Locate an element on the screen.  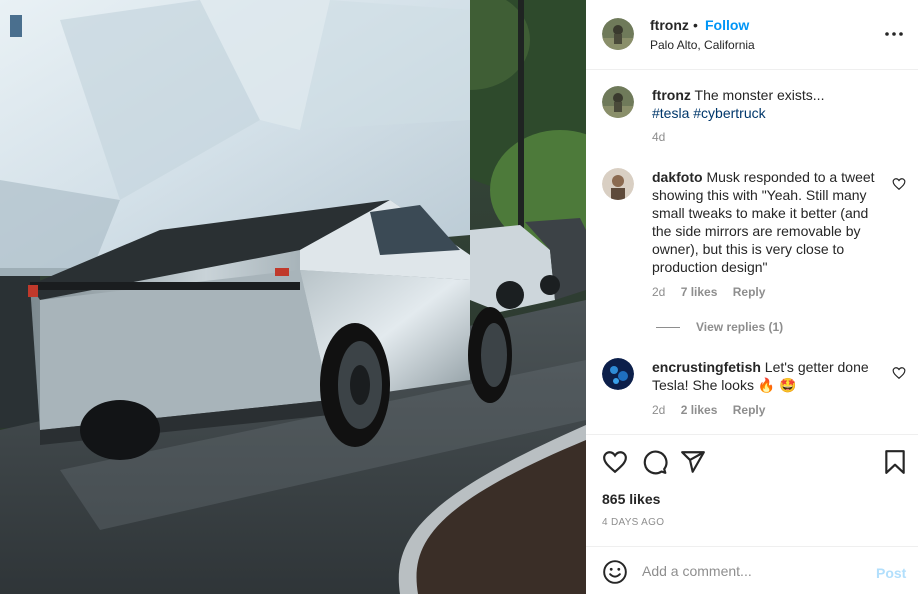
hashtag-tesla: #tesla is located at coordinates (670, 113).